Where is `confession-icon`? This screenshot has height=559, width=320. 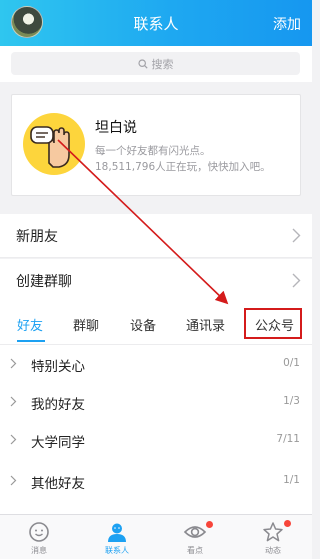
confession-icon is located at coordinates (54, 144).